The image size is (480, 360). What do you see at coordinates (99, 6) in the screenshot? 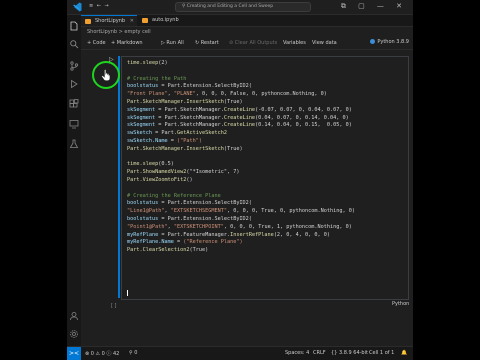
I see `menu-icons: ≡ ← →` at bounding box center [99, 6].